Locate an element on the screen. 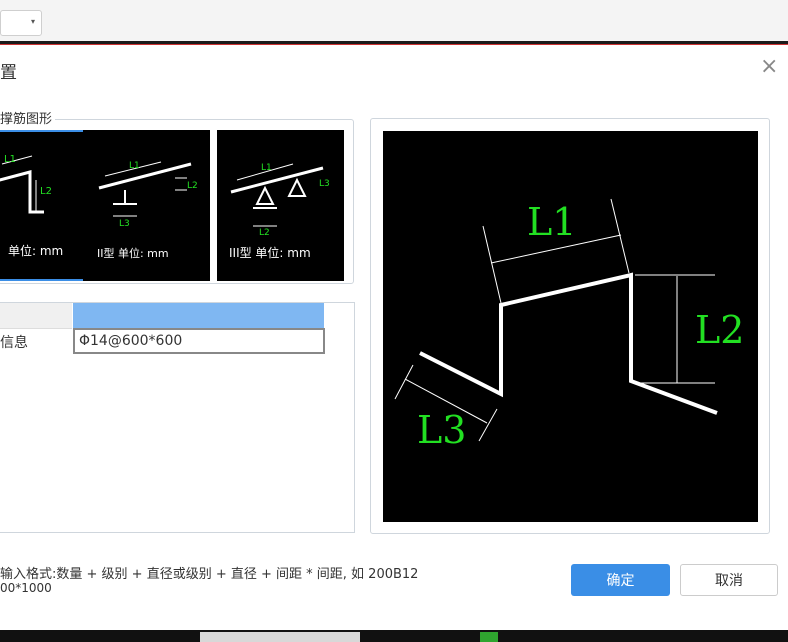 The width and height of the screenshot is (788, 642). shape-option-type-3: L1 L2 L3 III型 单位: mm is located at coordinates (280, 205).